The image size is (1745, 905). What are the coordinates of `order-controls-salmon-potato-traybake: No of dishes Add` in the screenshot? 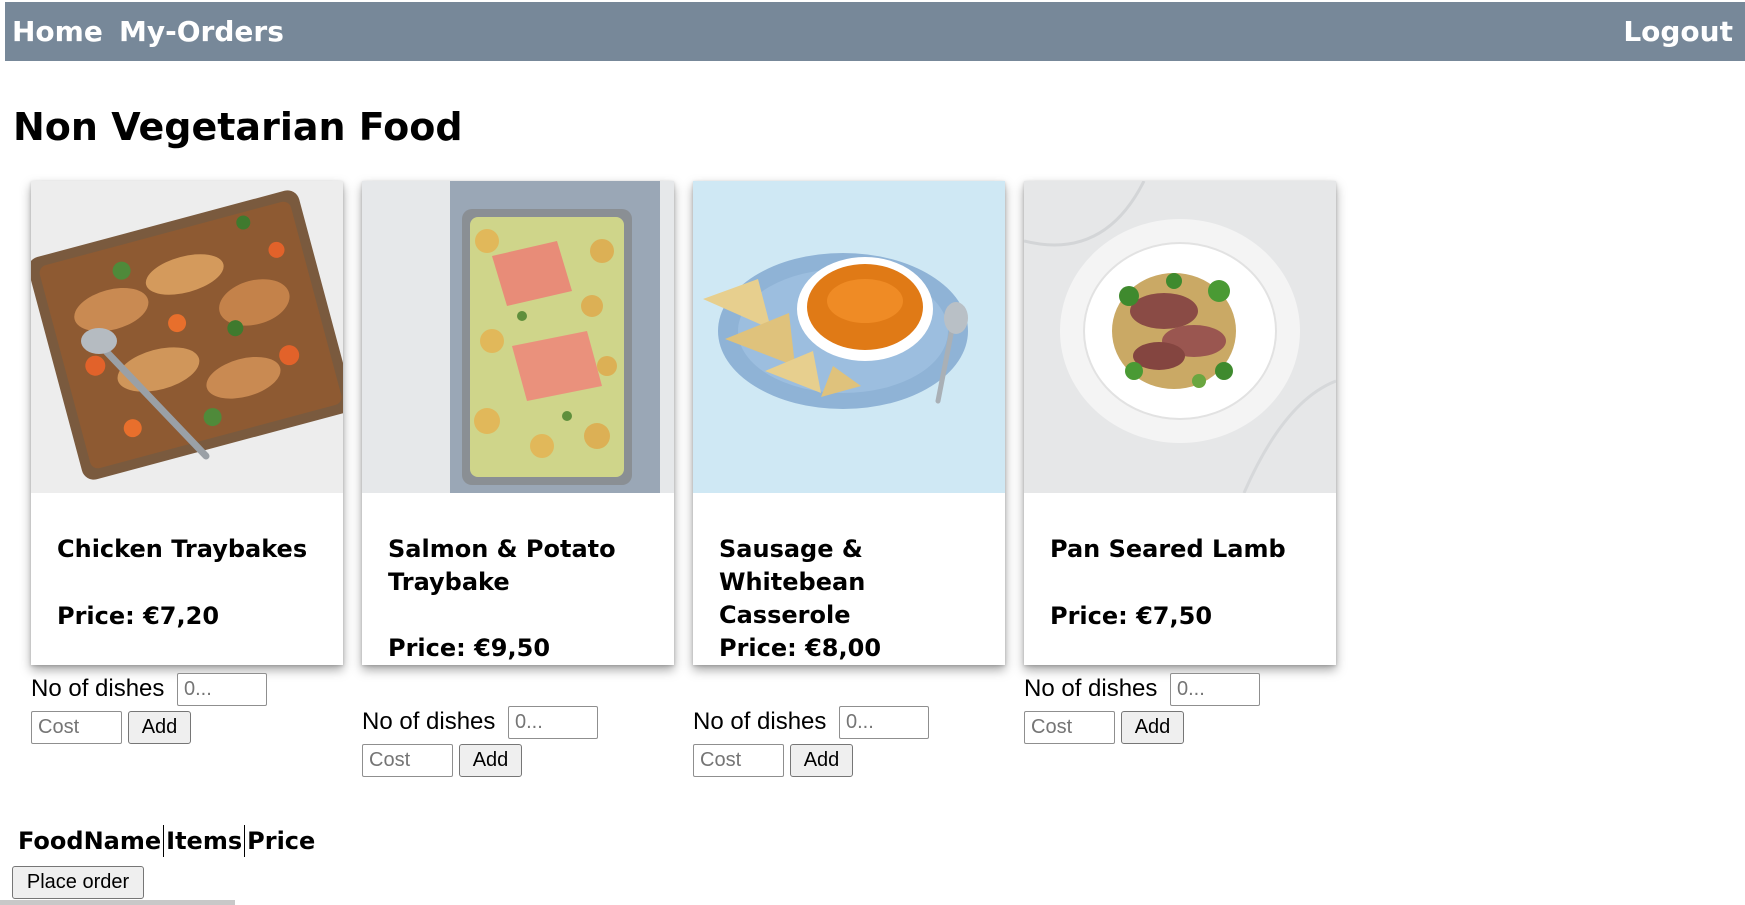 It's located at (527, 746).